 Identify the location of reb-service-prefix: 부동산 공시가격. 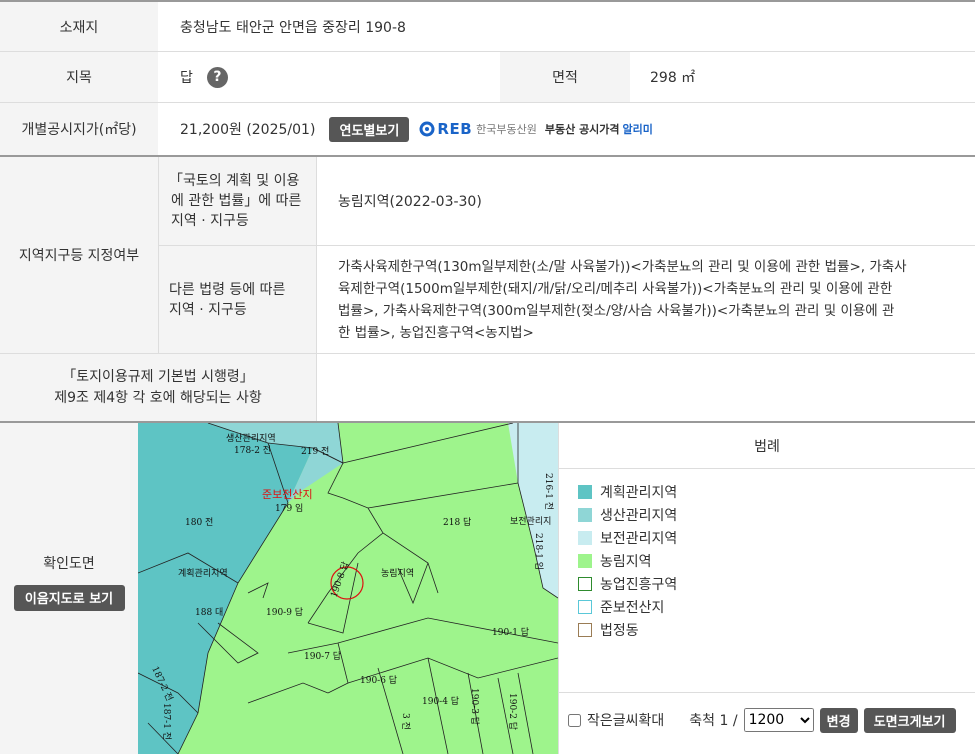
(582, 129).